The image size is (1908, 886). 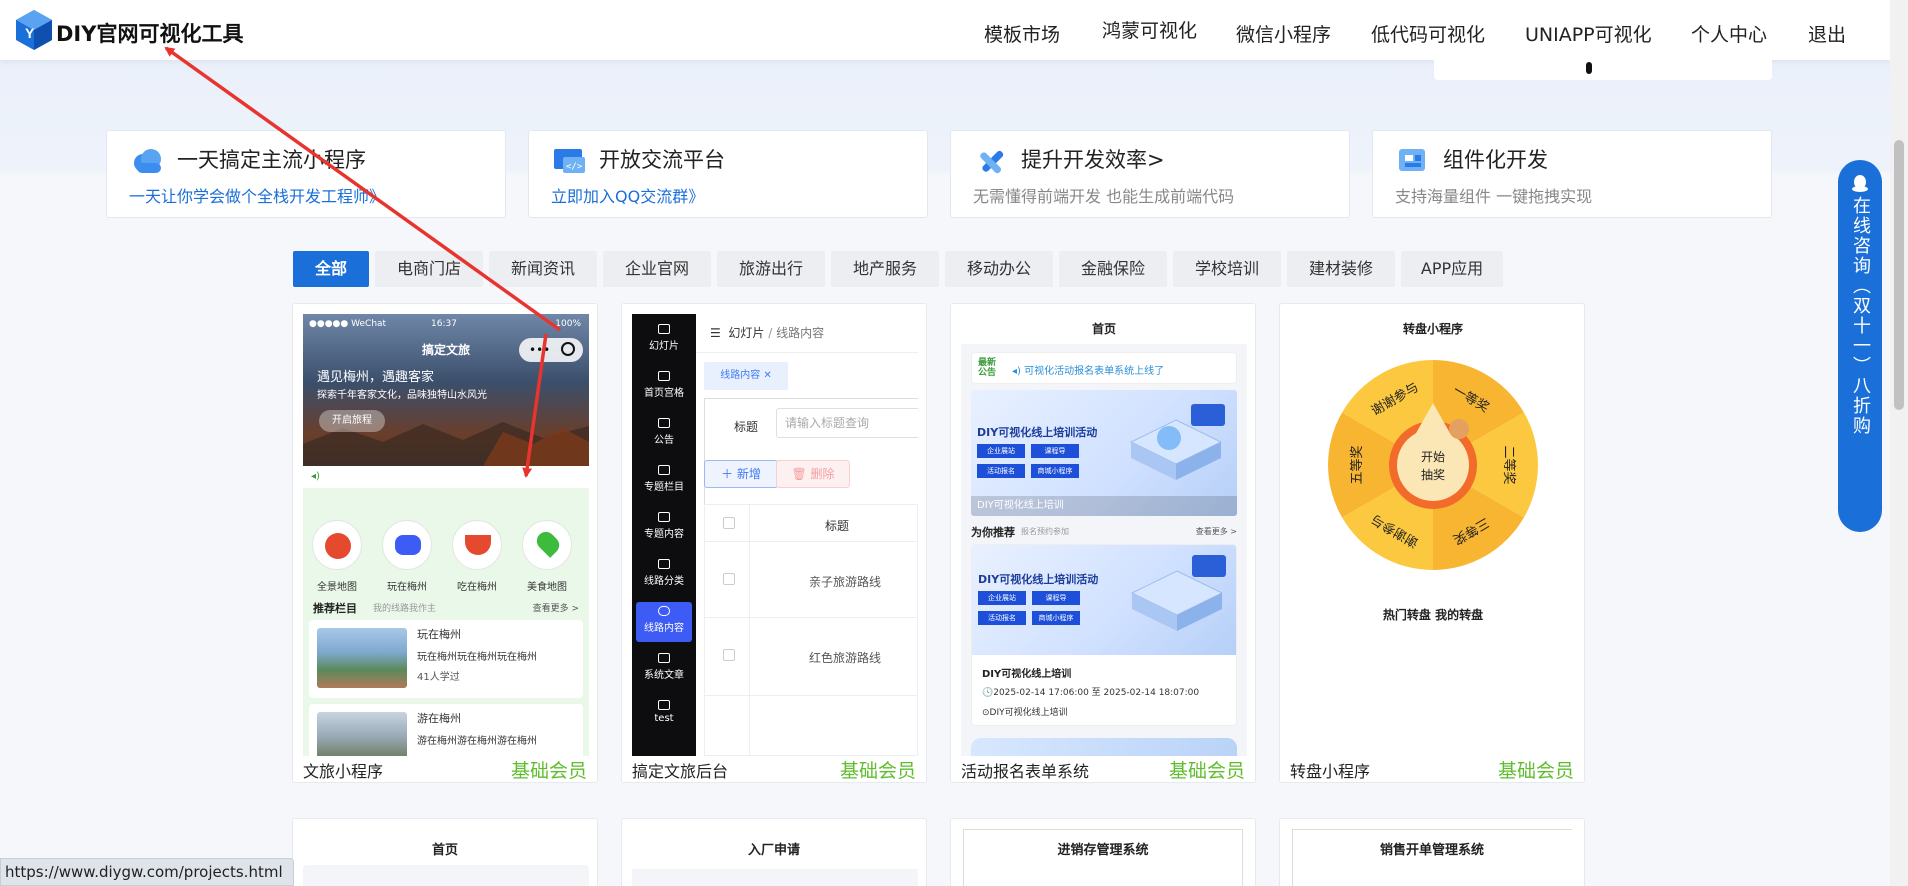 I want to click on template-card-row2: 入厂申请, so click(x=774, y=852).